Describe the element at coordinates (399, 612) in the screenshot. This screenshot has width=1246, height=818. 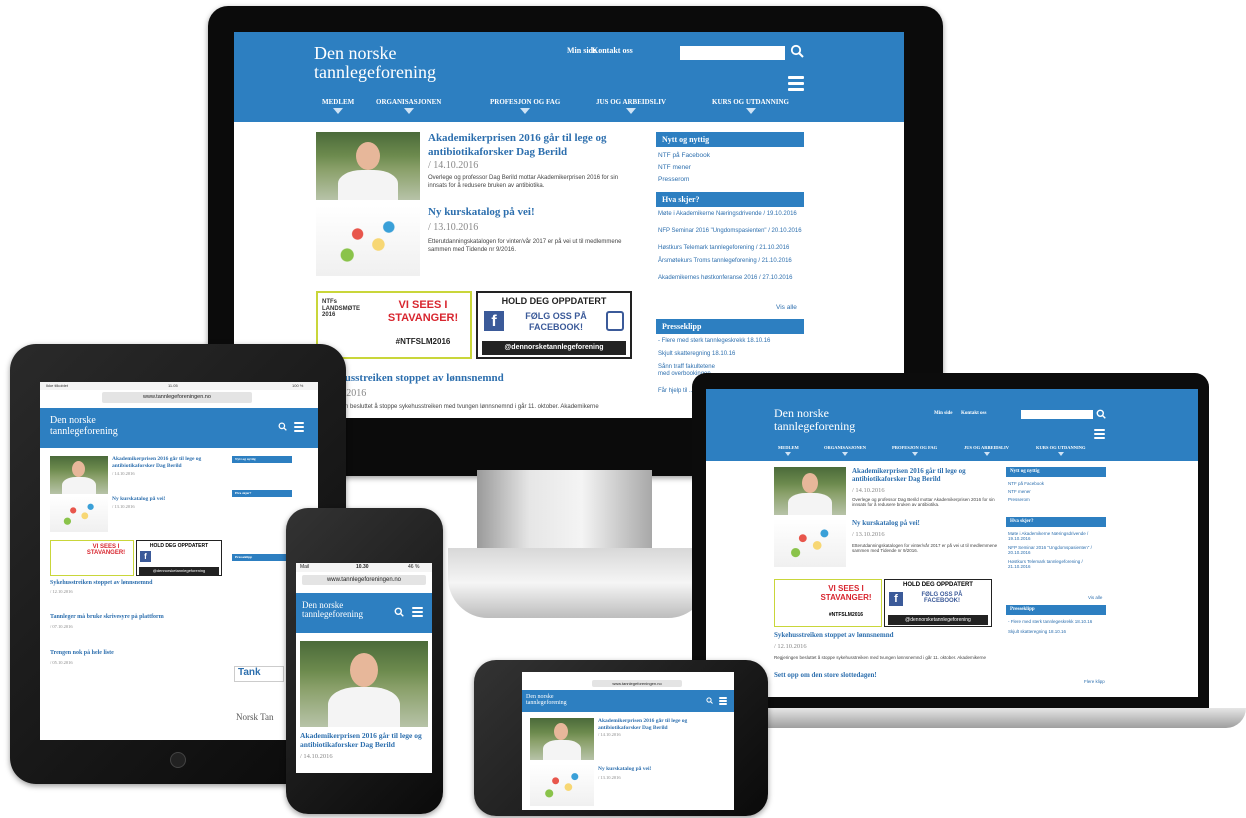
I see `phone-search-icon` at that location.